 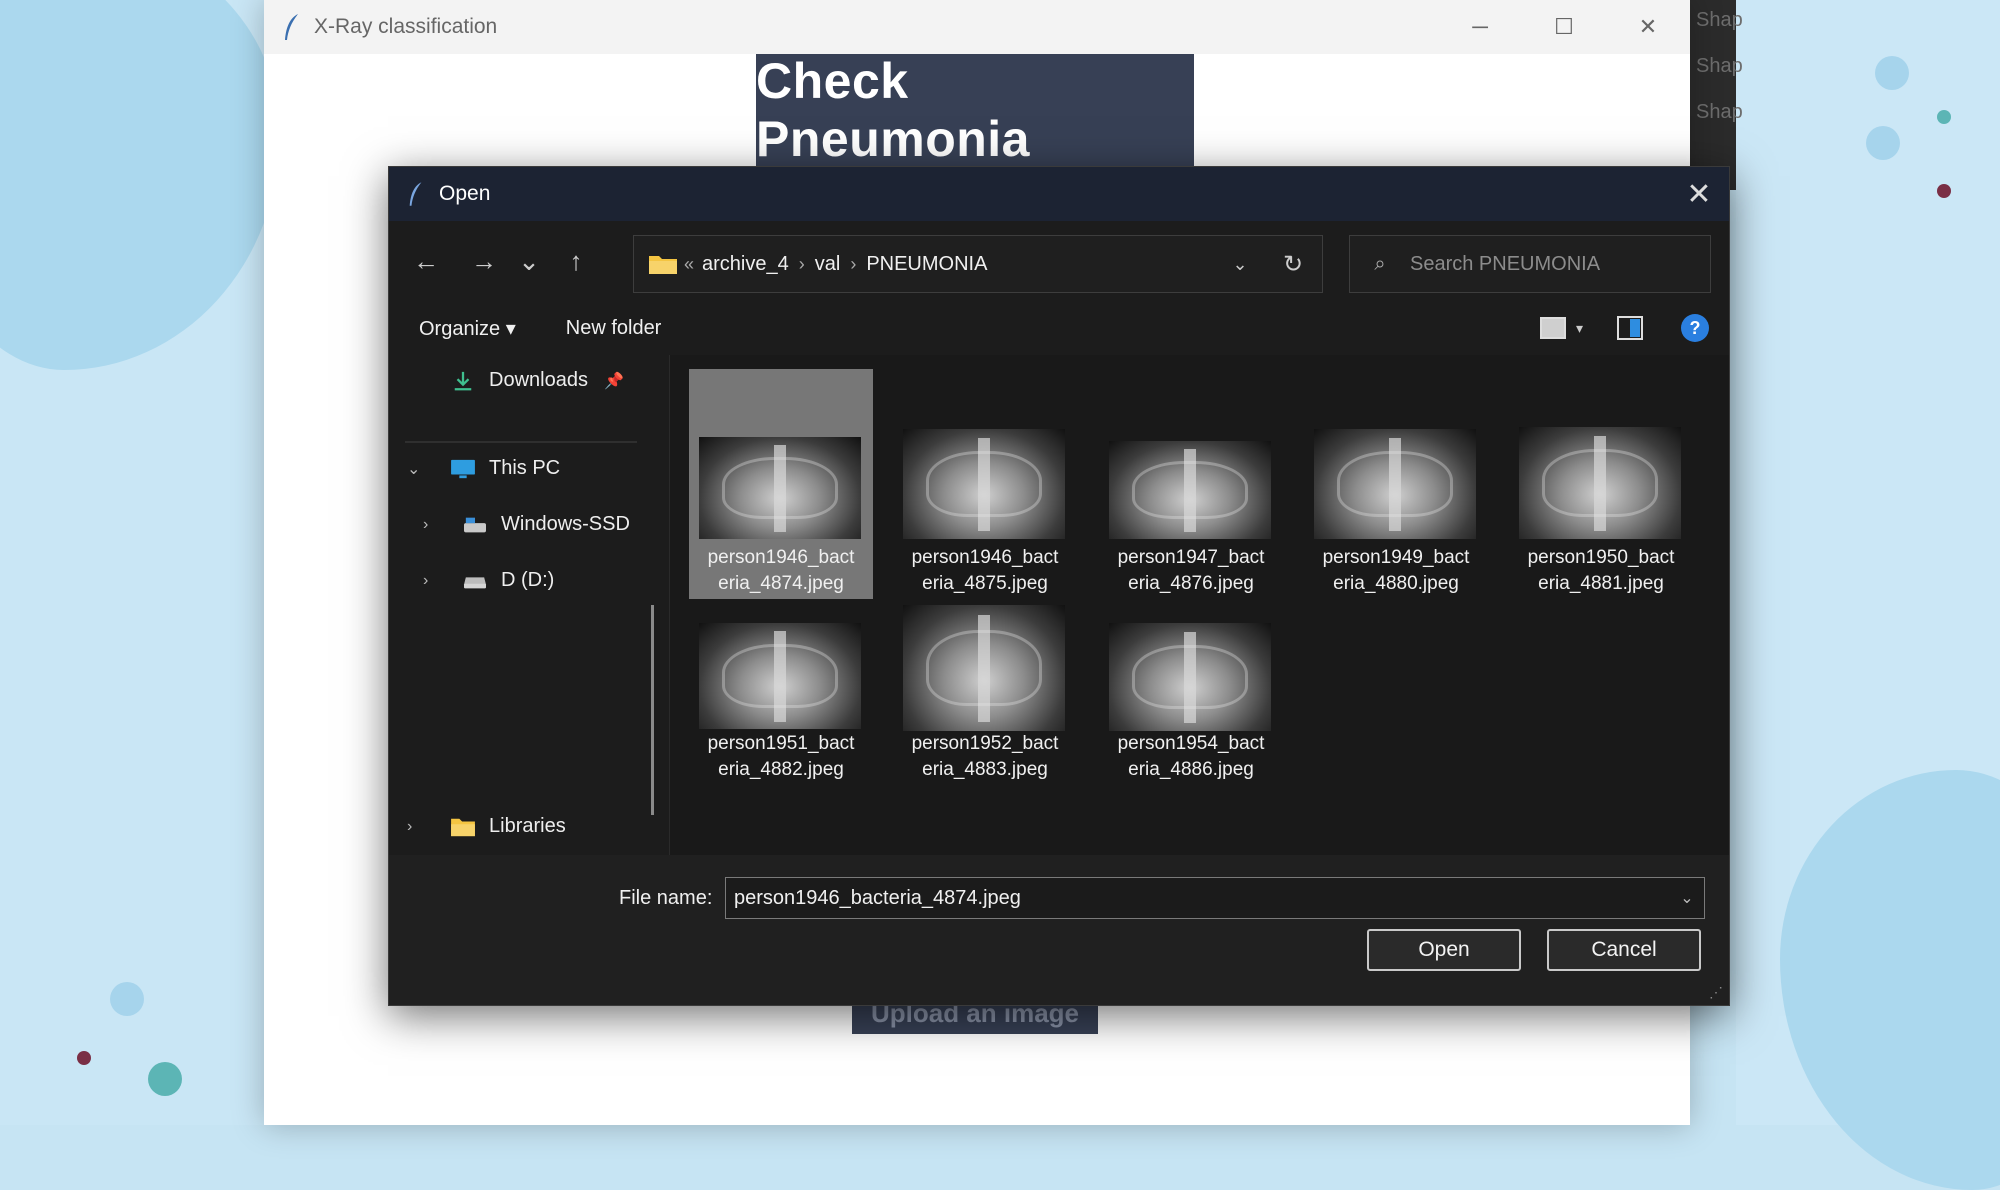 What do you see at coordinates (483, 468) in the screenshot?
I see `nav-item-this-pc: ⌄ This PC` at bounding box center [483, 468].